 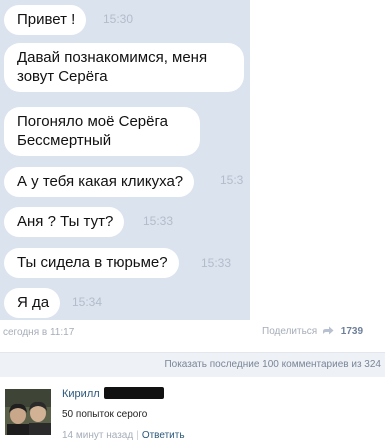 I want to click on message-text: Ты сидела в тюрьме?, so click(x=92, y=262).